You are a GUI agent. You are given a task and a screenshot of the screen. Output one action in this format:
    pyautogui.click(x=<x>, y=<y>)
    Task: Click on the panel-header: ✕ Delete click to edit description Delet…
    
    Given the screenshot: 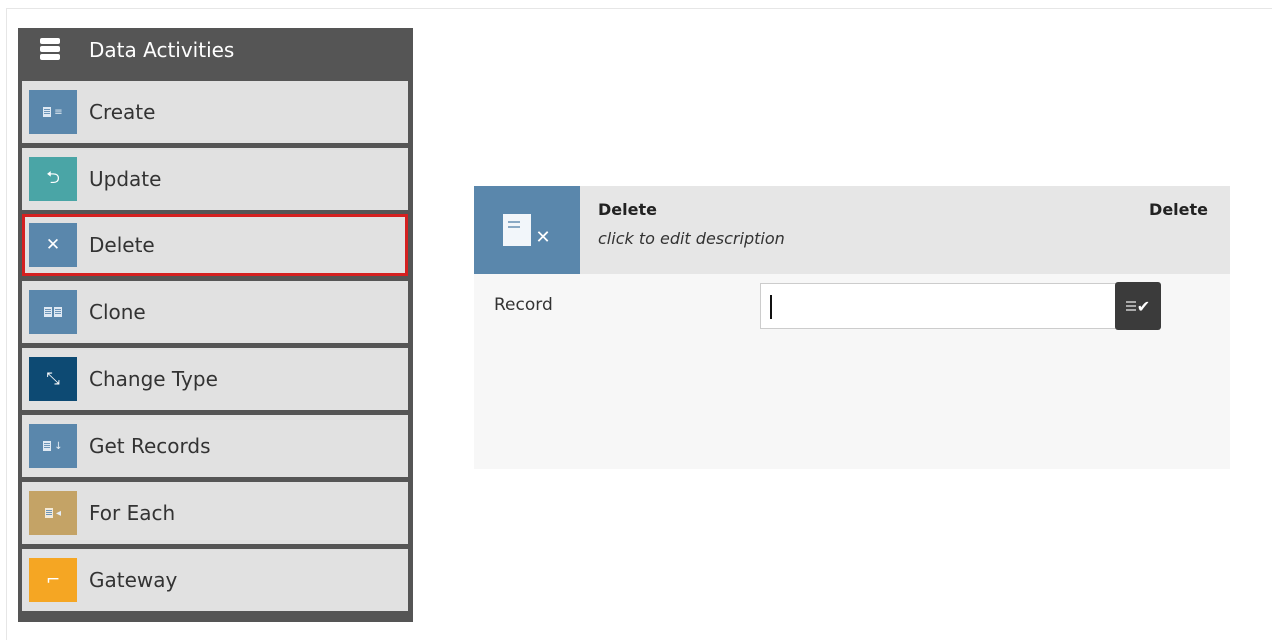 What is the action you would take?
    pyautogui.click(x=852, y=230)
    